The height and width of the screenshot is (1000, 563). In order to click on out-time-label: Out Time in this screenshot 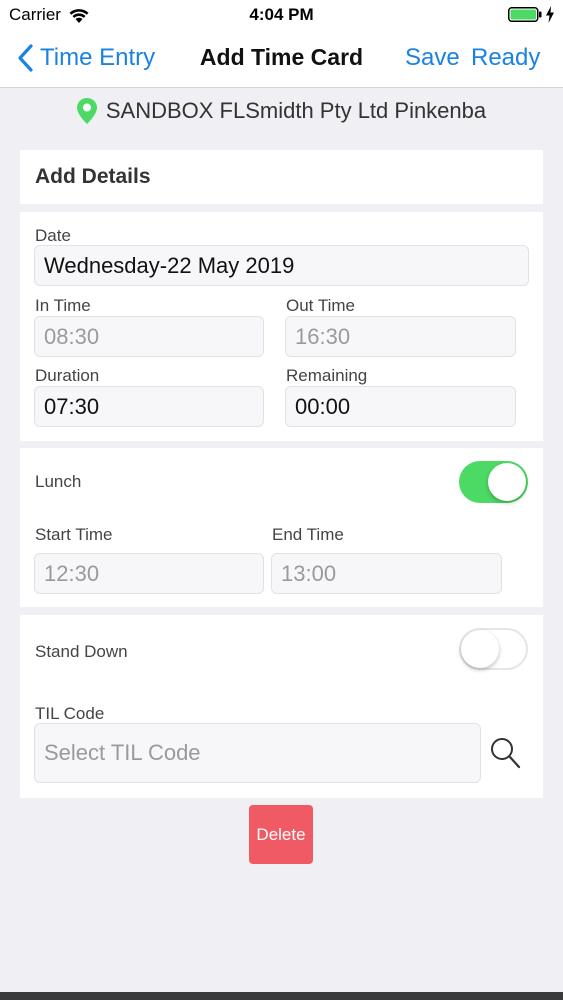, I will do `click(320, 305)`.